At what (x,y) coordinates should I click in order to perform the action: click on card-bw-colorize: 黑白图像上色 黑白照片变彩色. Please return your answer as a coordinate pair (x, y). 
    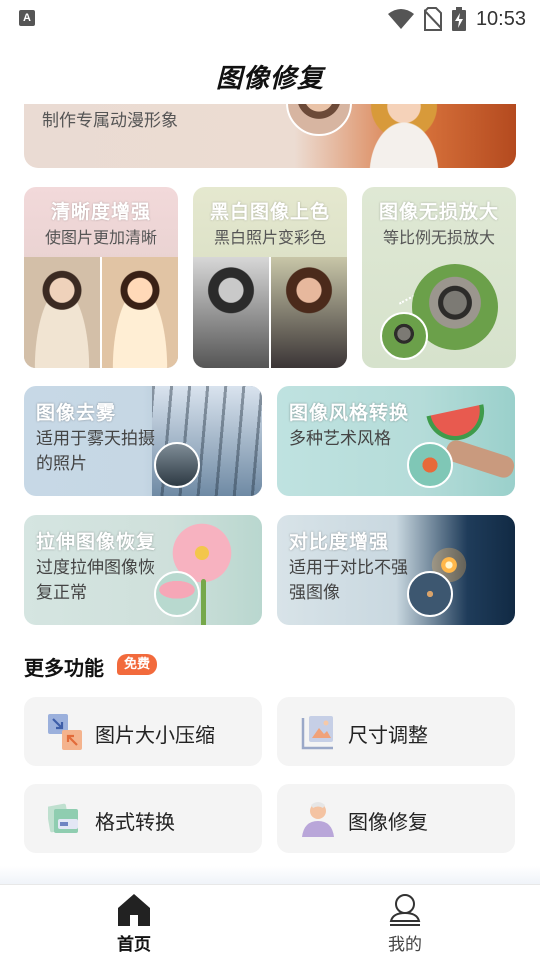
    Looking at the image, I should click on (270, 277).